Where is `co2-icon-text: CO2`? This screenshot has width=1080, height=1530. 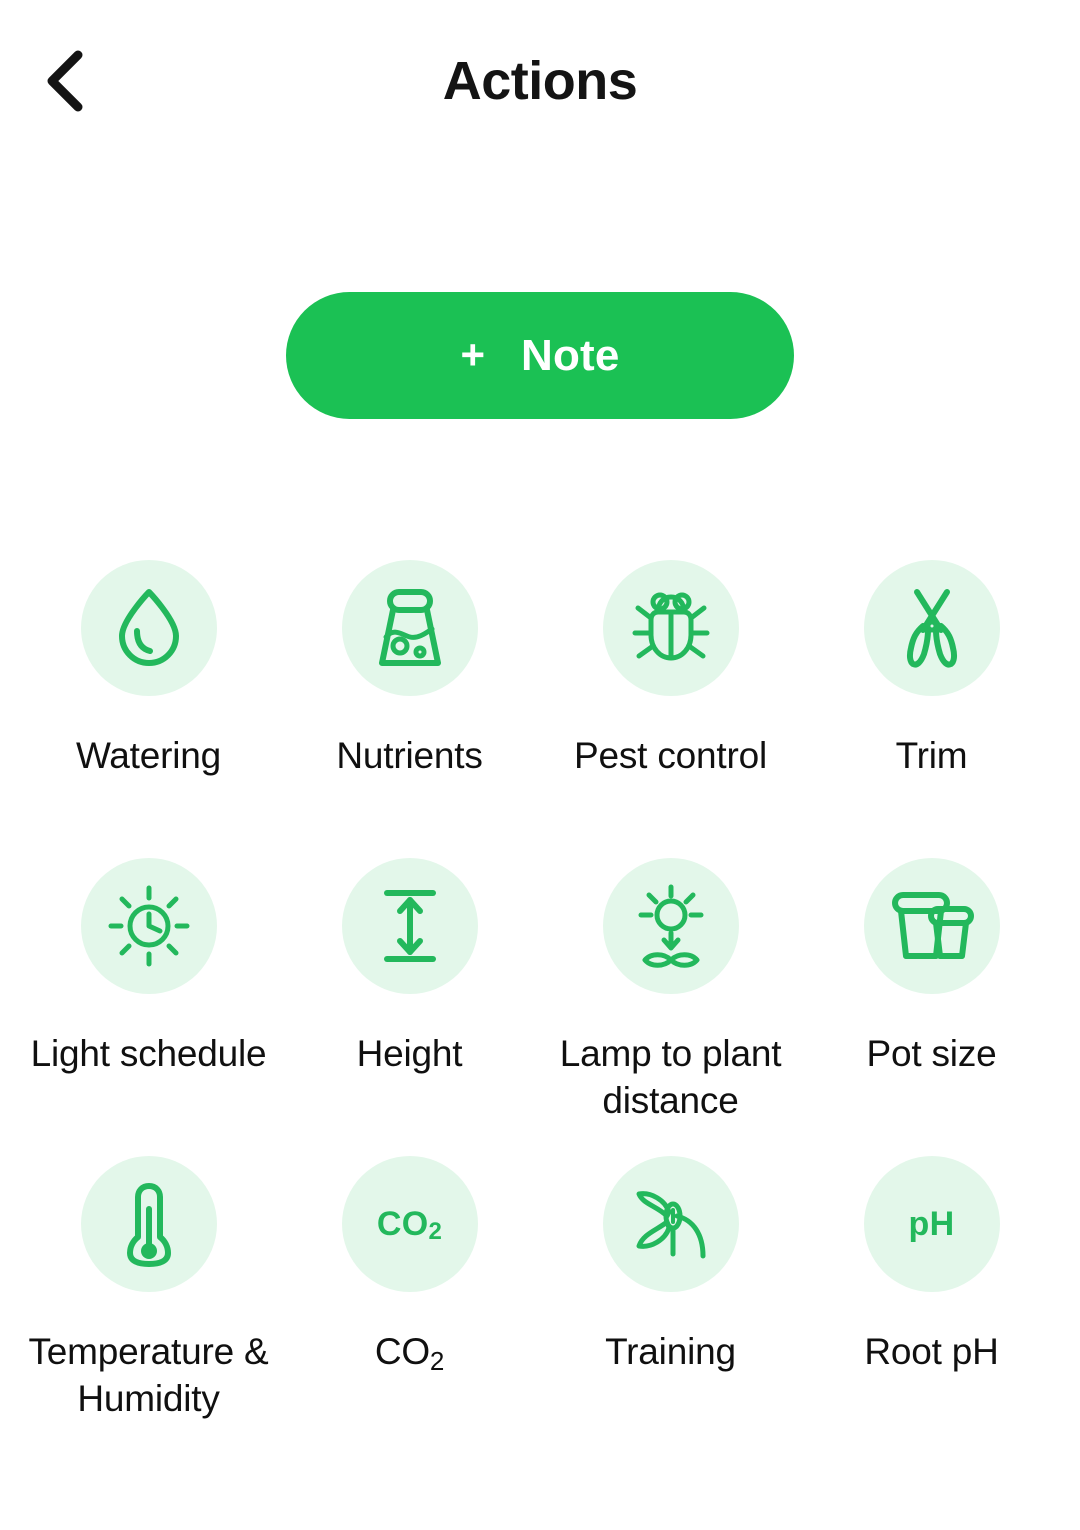
co2-icon-text: CO2 is located at coordinates (409, 1224).